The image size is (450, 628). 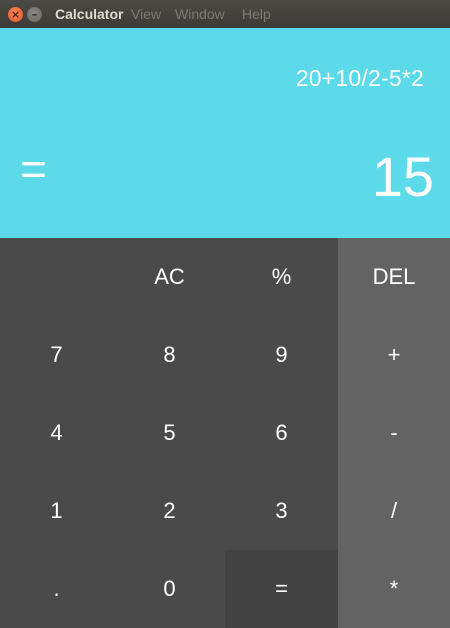 I want to click on equals-indicator: =, so click(x=33, y=169).